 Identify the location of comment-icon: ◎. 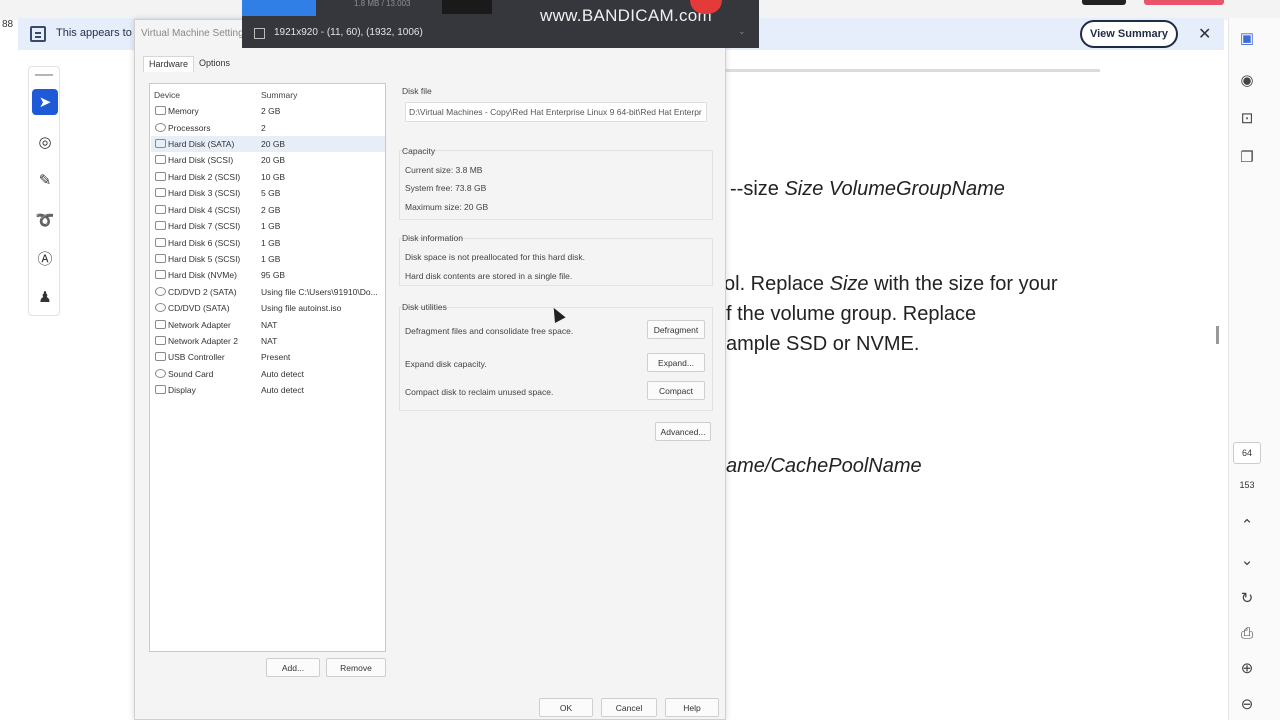
(45, 142).